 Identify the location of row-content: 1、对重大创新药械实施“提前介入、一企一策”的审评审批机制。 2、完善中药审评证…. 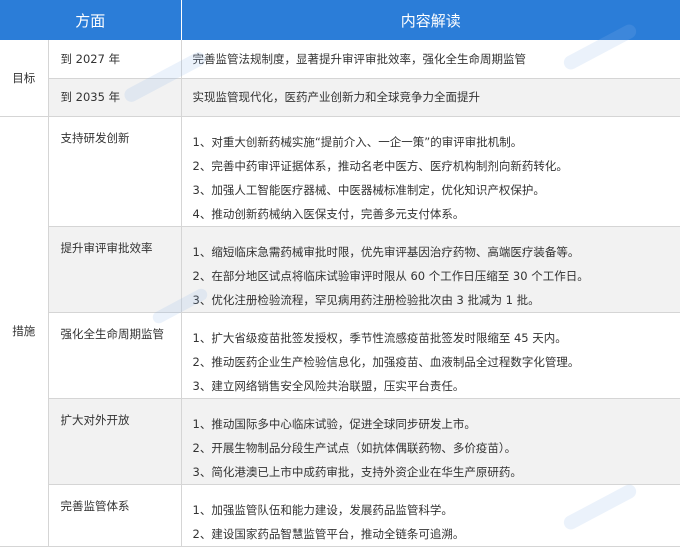
(430, 171).